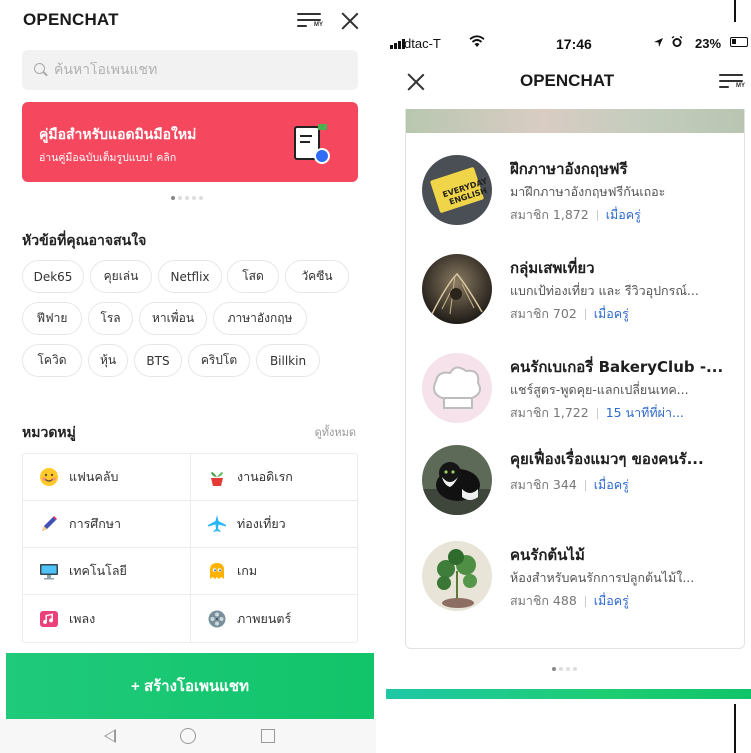 The height and width of the screenshot is (753, 751). Describe the element at coordinates (41, 70) in the screenshot. I see `search-icon` at that location.